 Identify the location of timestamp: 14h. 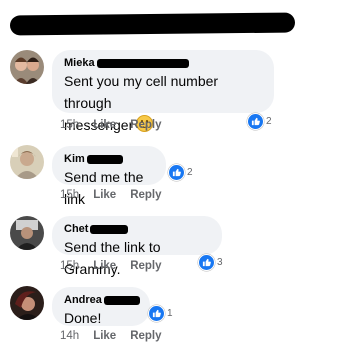
(69, 336).